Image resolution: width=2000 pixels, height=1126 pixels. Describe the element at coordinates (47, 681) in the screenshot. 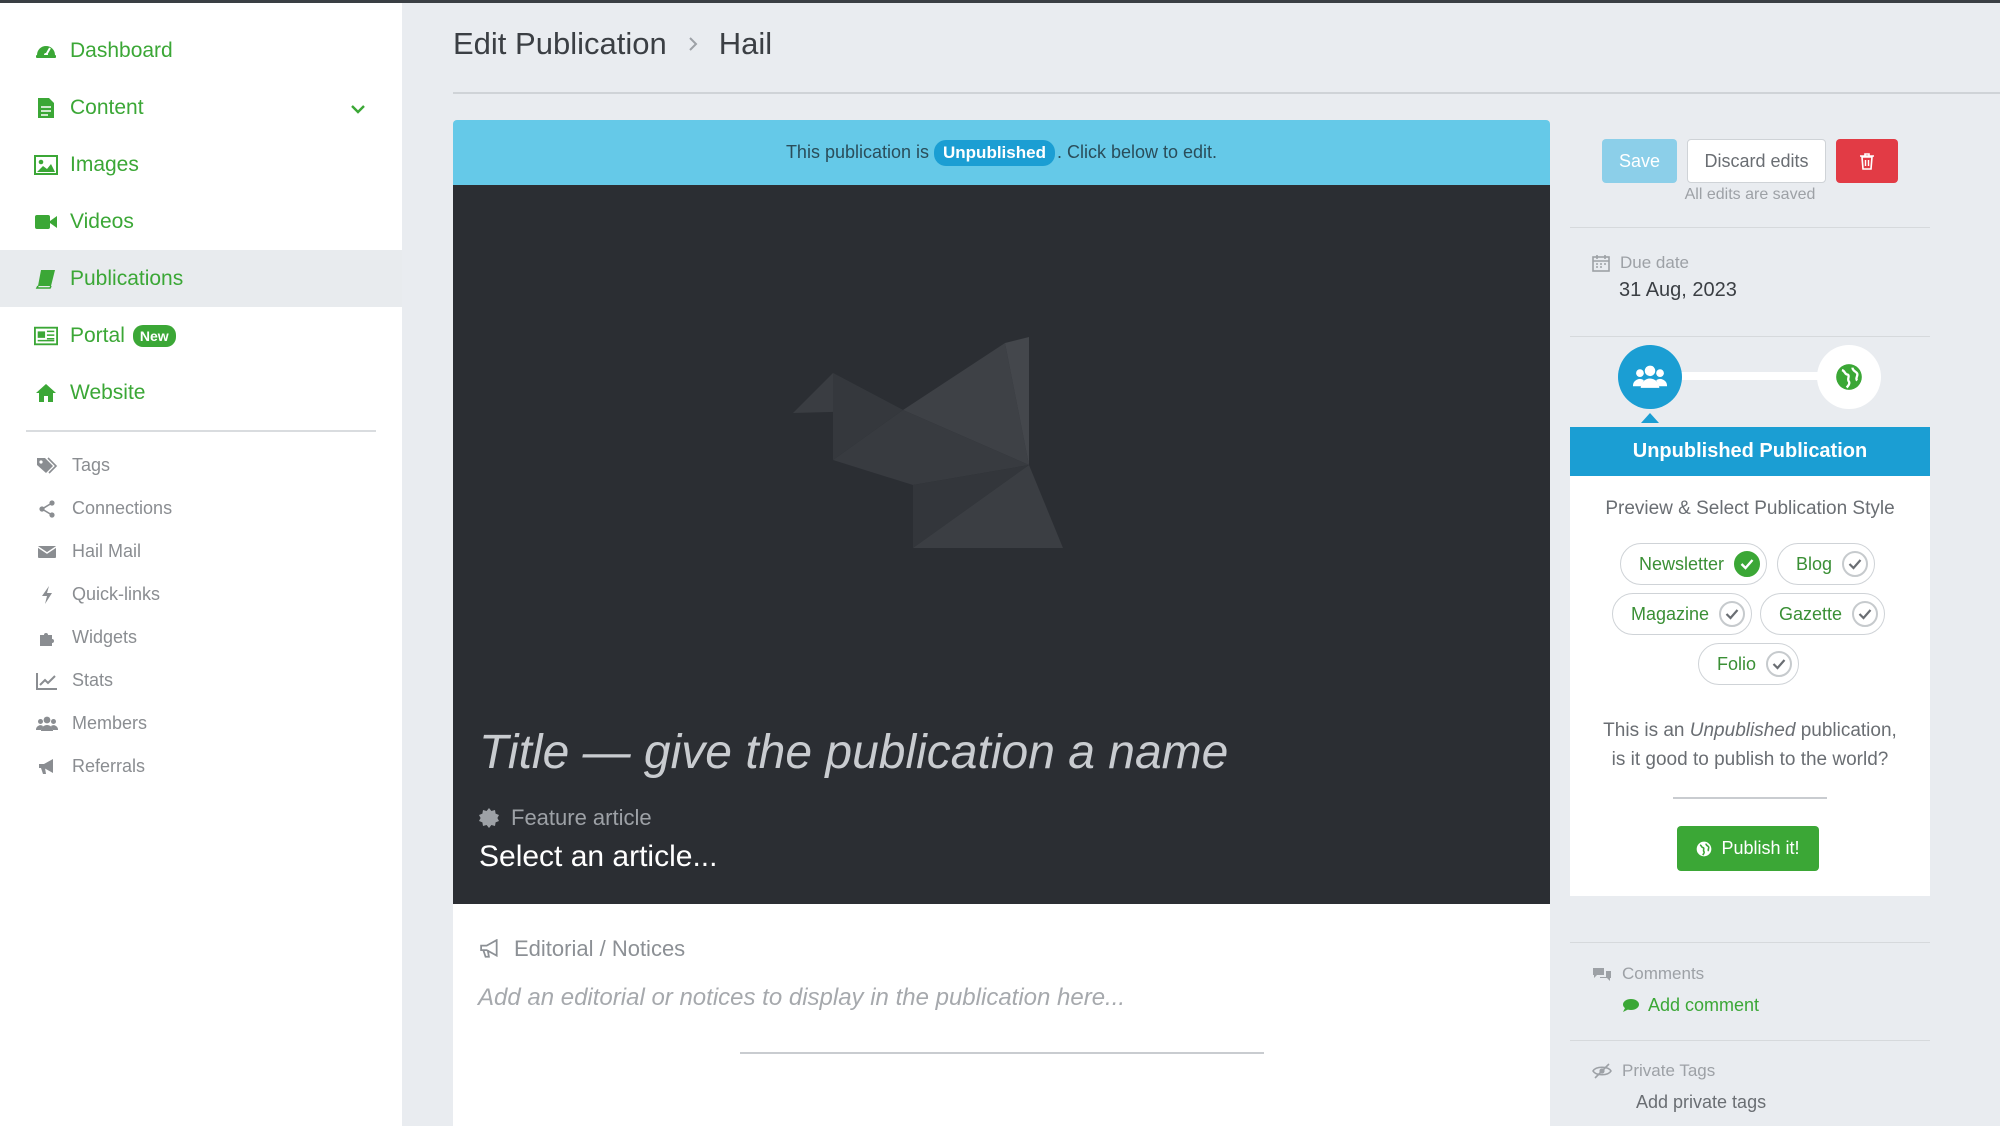

I see `line-chart-icon` at that location.